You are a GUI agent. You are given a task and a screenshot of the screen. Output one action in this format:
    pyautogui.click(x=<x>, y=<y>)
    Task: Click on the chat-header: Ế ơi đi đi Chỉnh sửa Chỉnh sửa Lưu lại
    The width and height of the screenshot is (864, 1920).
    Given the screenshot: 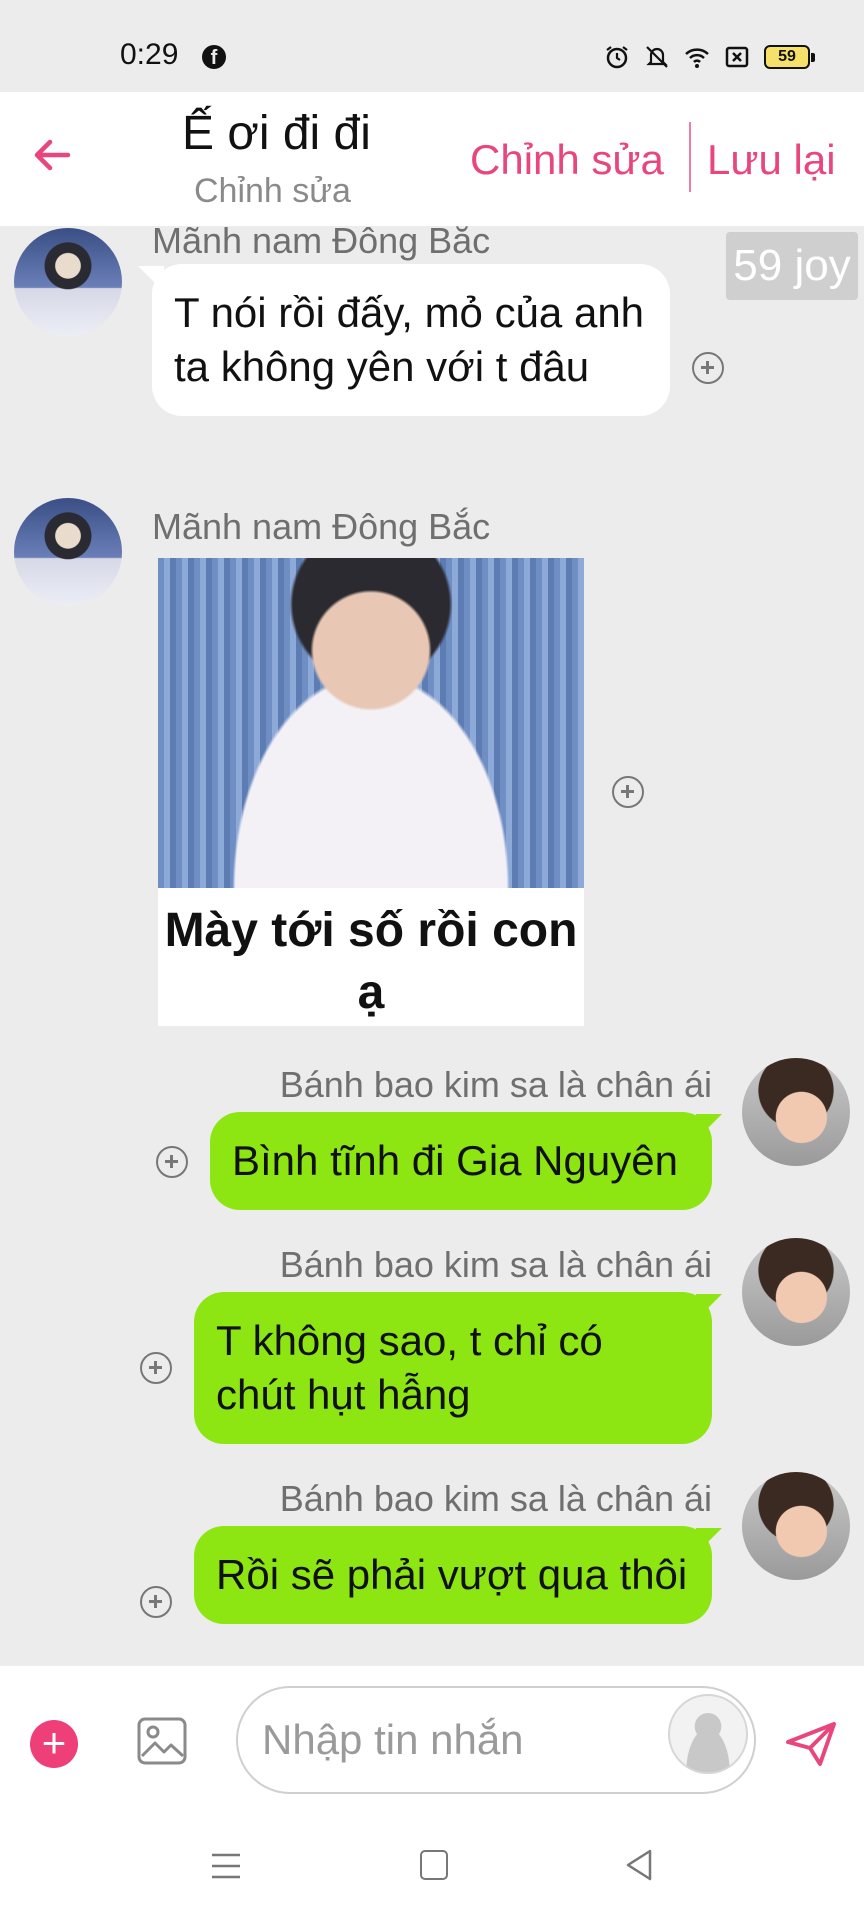 What is the action you would take?
    pyautogui.click(x=432, y=159)
    